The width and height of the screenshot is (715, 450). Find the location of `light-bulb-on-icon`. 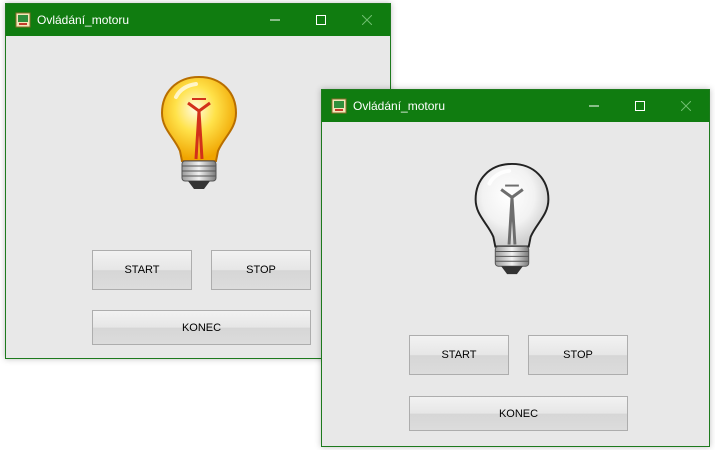

light-bulb-on-icon is located at coordinates (199, 132).